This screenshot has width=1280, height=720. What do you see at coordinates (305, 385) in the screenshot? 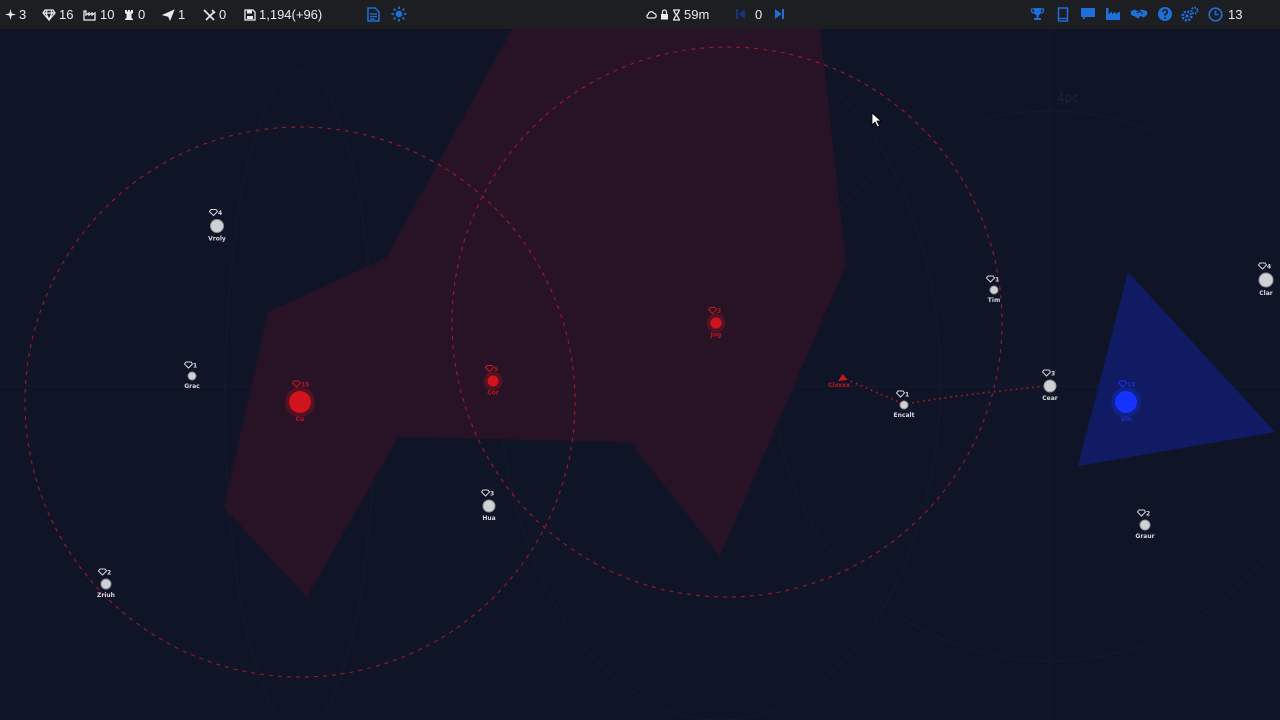
I see `planet-value: 15` at bounding box center [305, 385].